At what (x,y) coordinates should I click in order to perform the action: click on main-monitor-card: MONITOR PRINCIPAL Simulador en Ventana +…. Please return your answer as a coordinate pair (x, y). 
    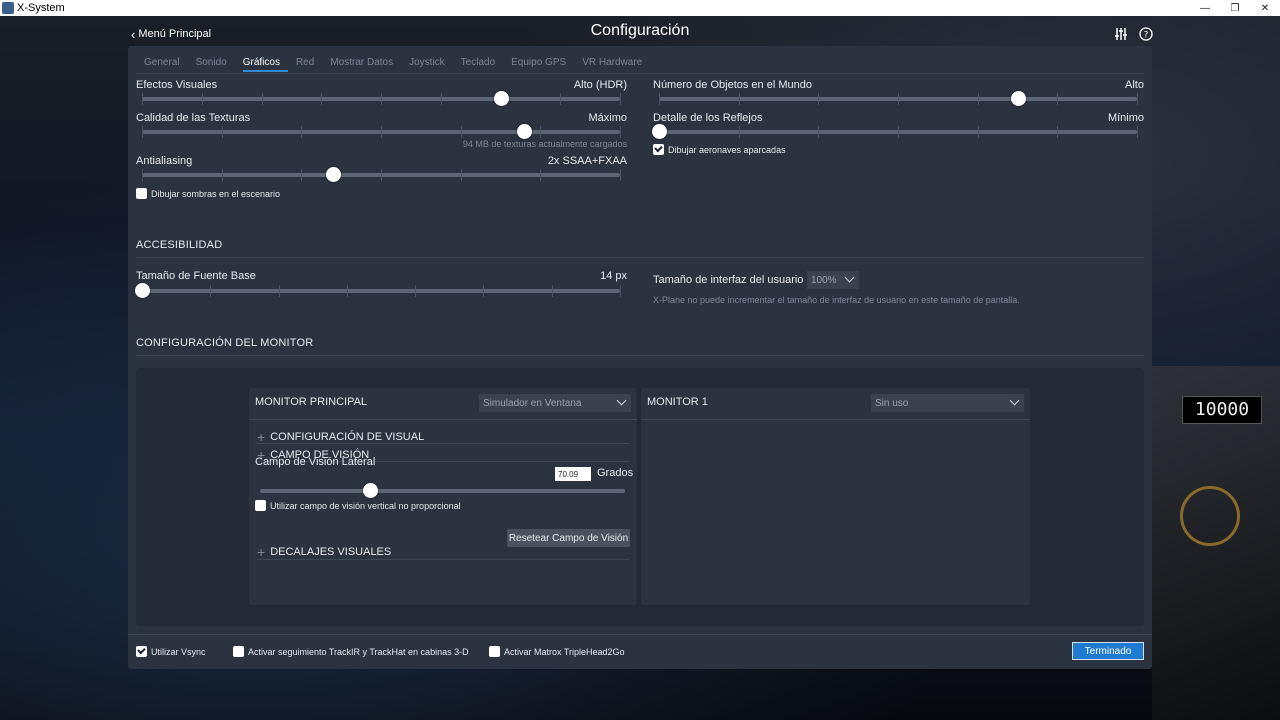
    Looking at the image, I should click on (443, 496).